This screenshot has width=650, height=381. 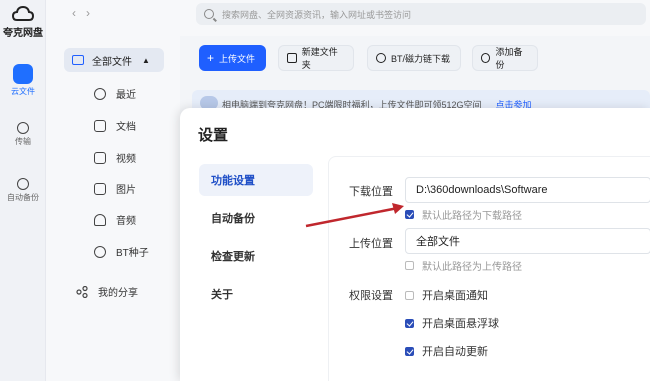 I want to click on share-icon, so click(x=82, y=291).